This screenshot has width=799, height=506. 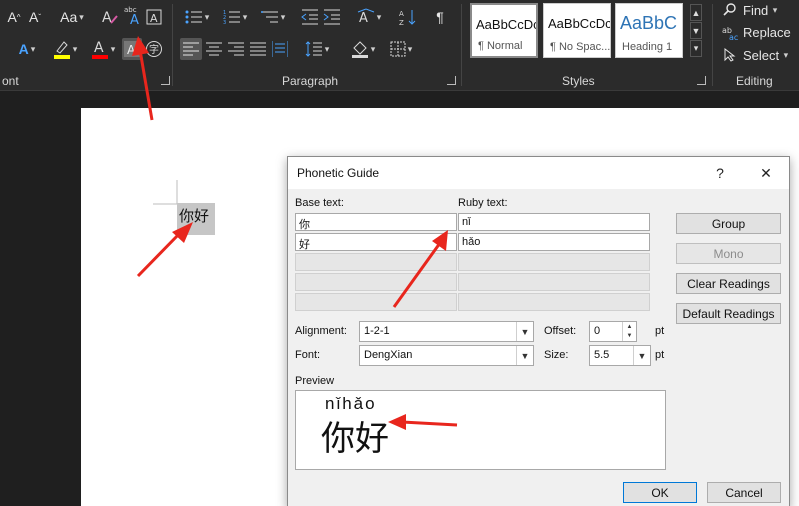 What do you see at coordinates (388, 355) in the screenshot?
I see `font-value: DengXian` at bounding box center [388, 355].